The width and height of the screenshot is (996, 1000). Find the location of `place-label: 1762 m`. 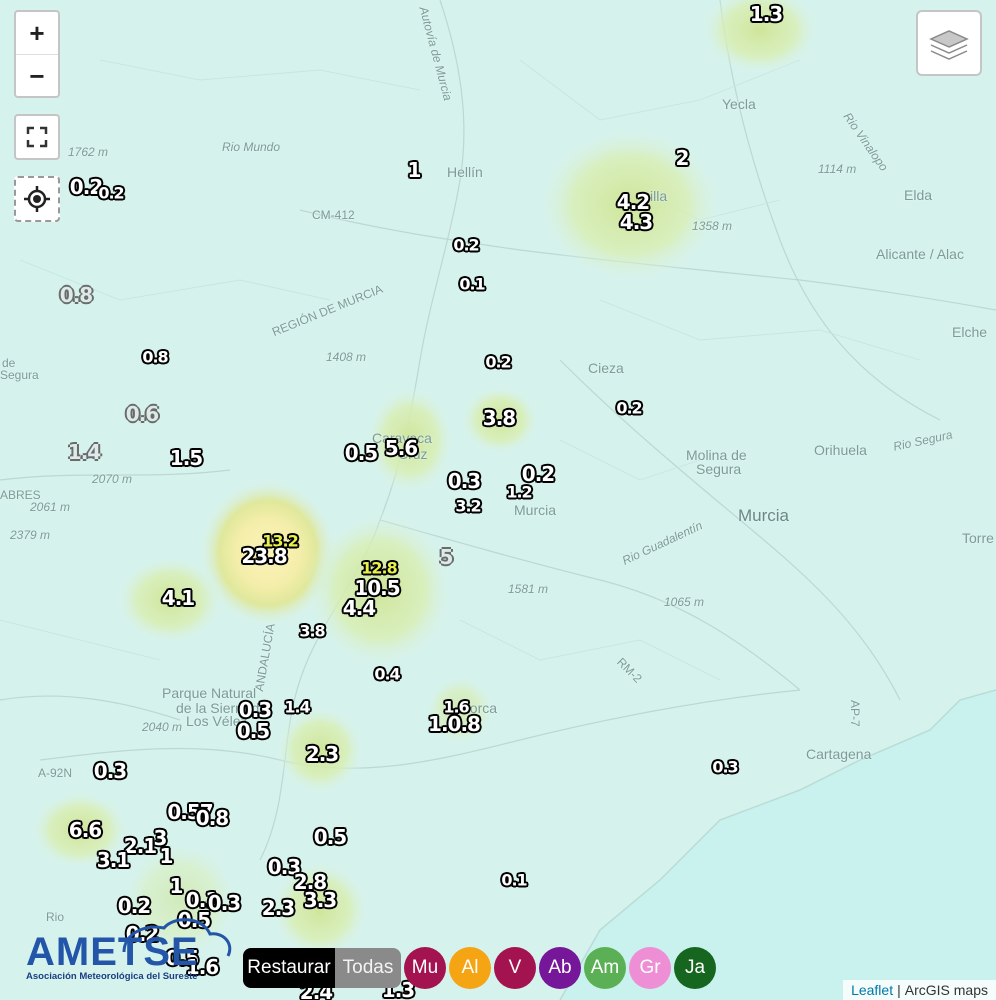

place-label: 1762 m is located at coordinates (88, 152).